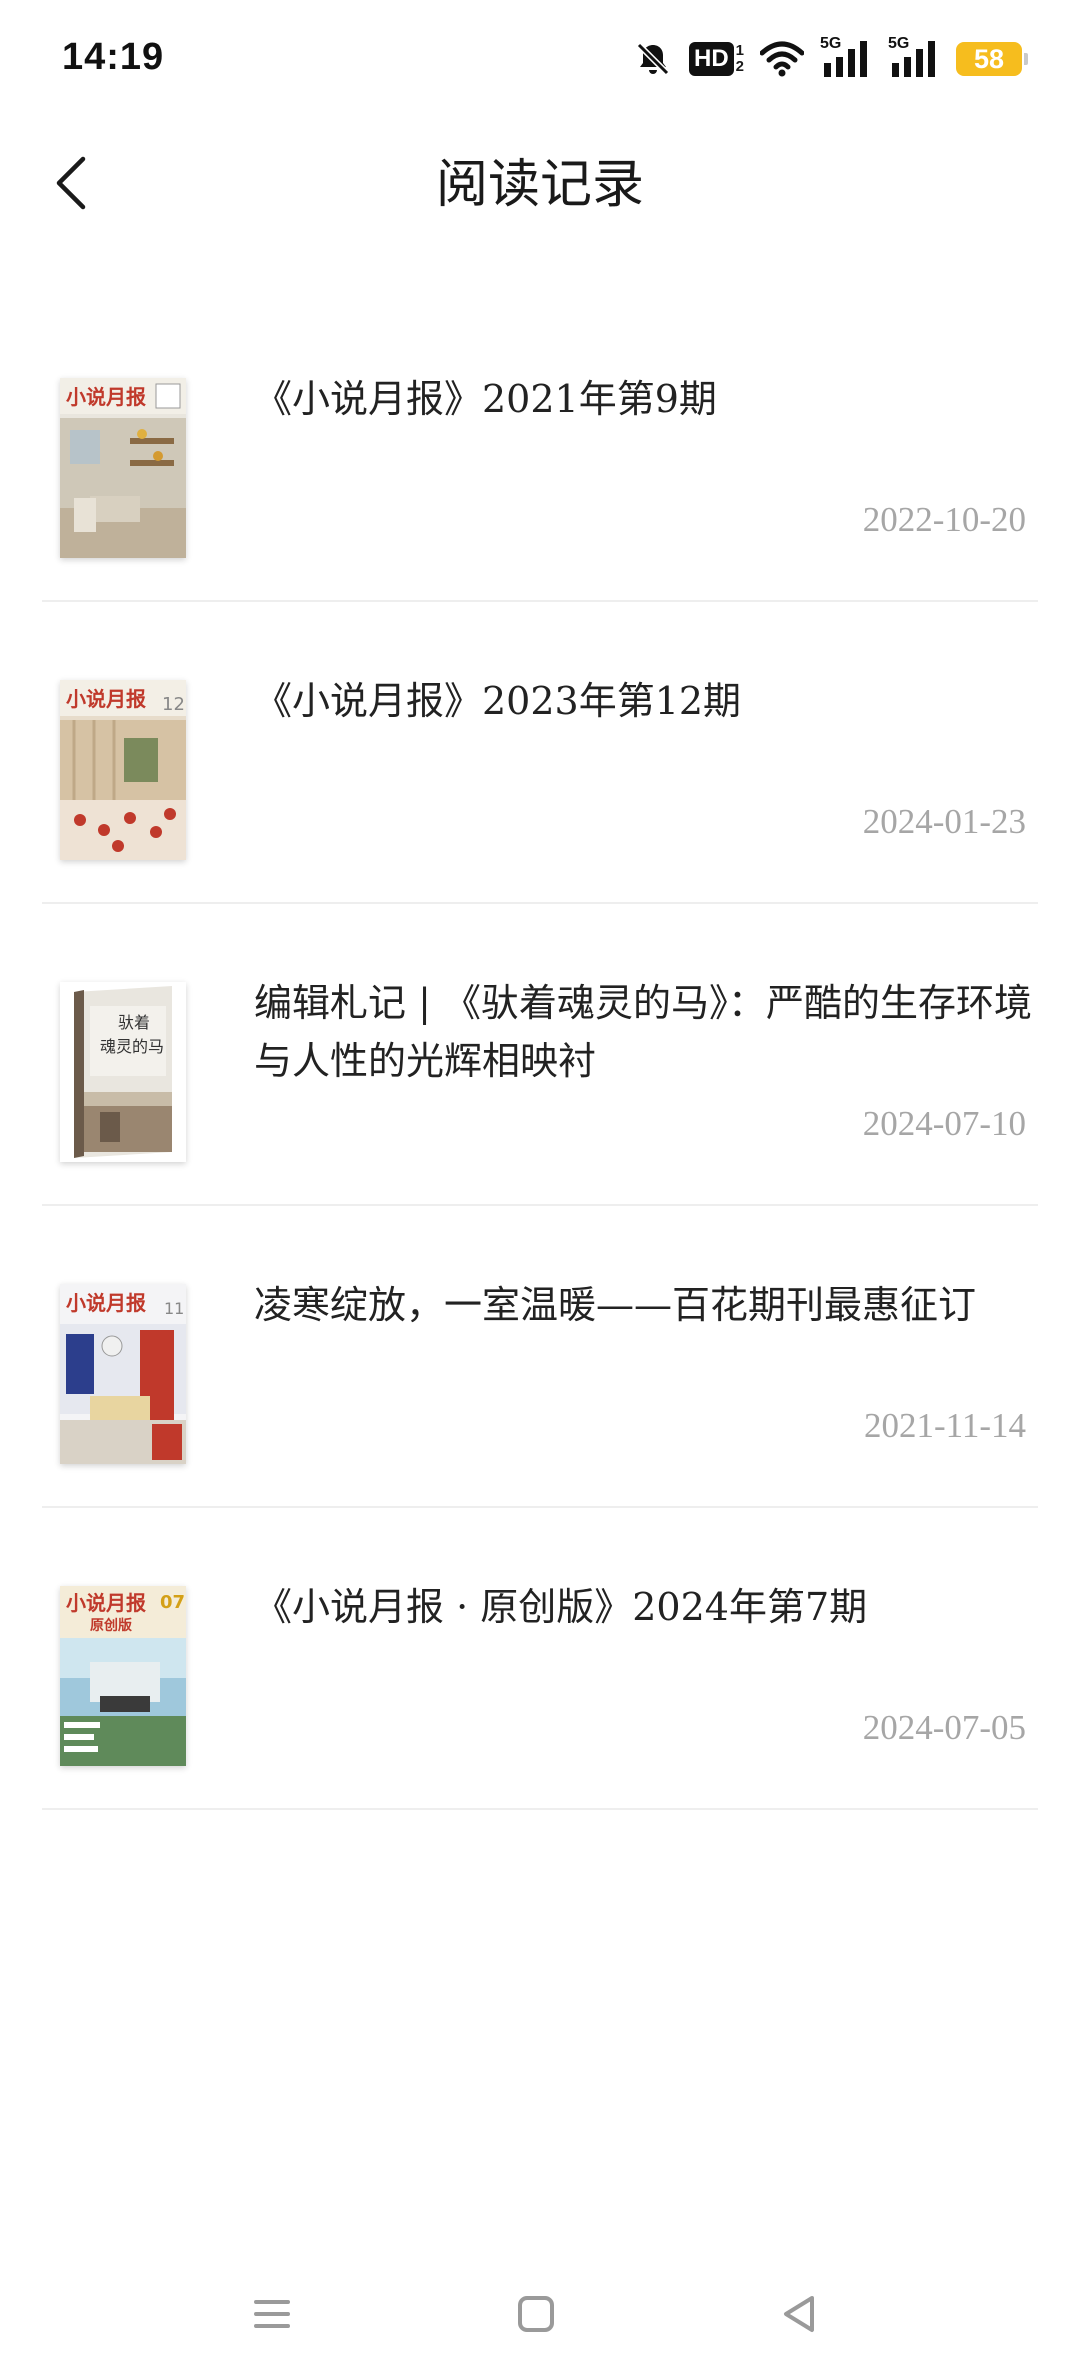  I want to click on hd-sim-bottom: 2, so click(739, 66).